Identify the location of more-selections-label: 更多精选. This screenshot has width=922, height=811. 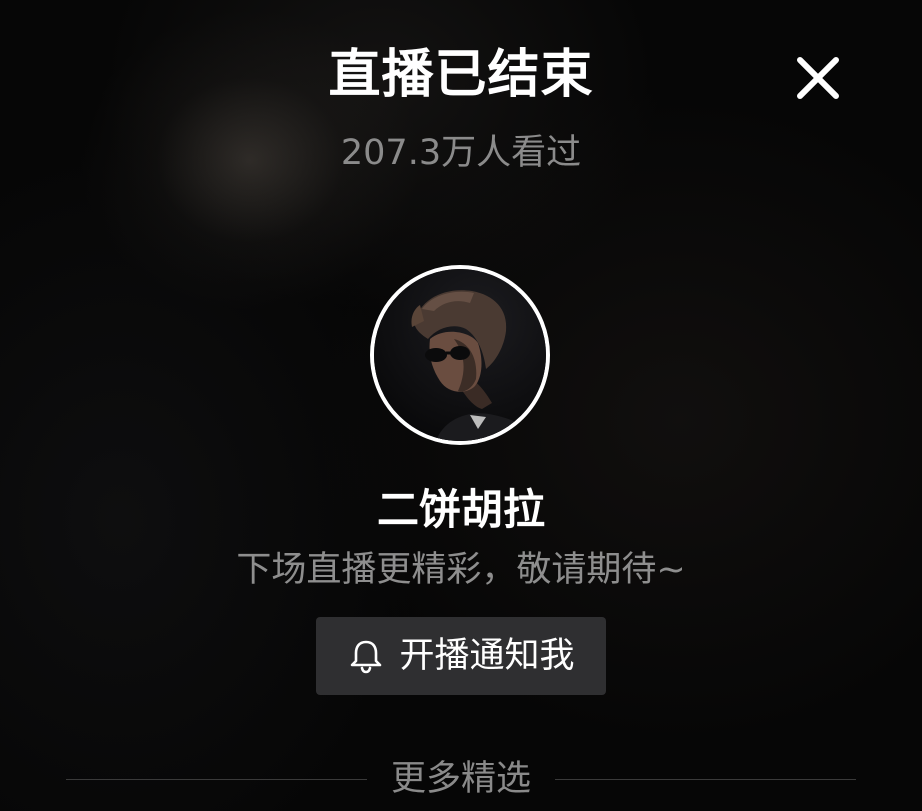
(461, 779).